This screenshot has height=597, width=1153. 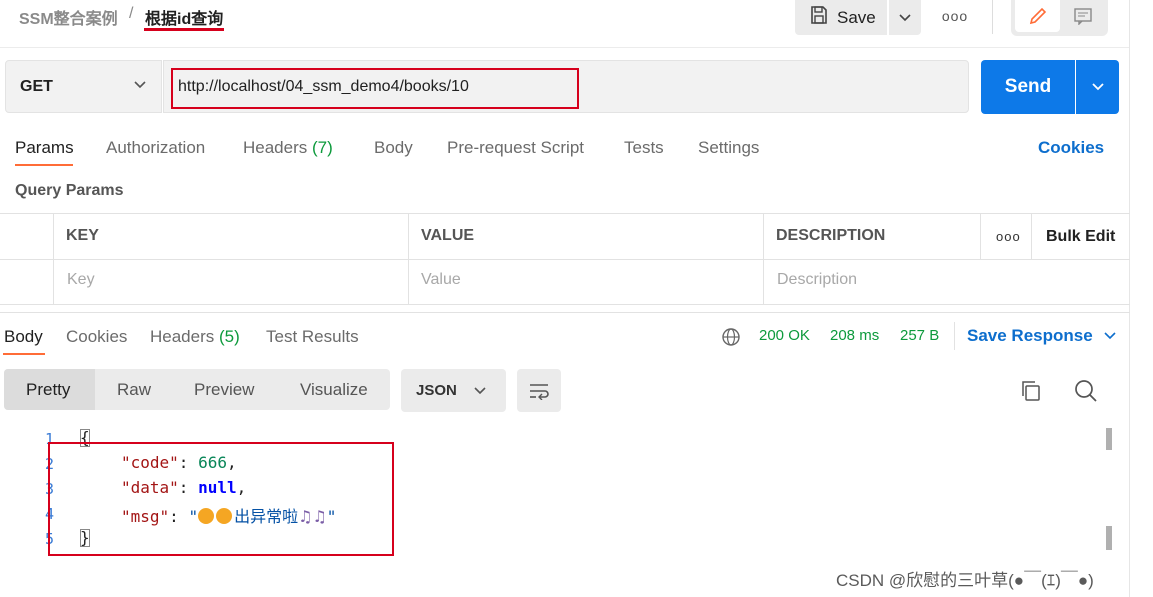 What do you see at coordinates (436, 390) in the screenshot?
I see `format-label: JSON` at bounding box center [436, 390].